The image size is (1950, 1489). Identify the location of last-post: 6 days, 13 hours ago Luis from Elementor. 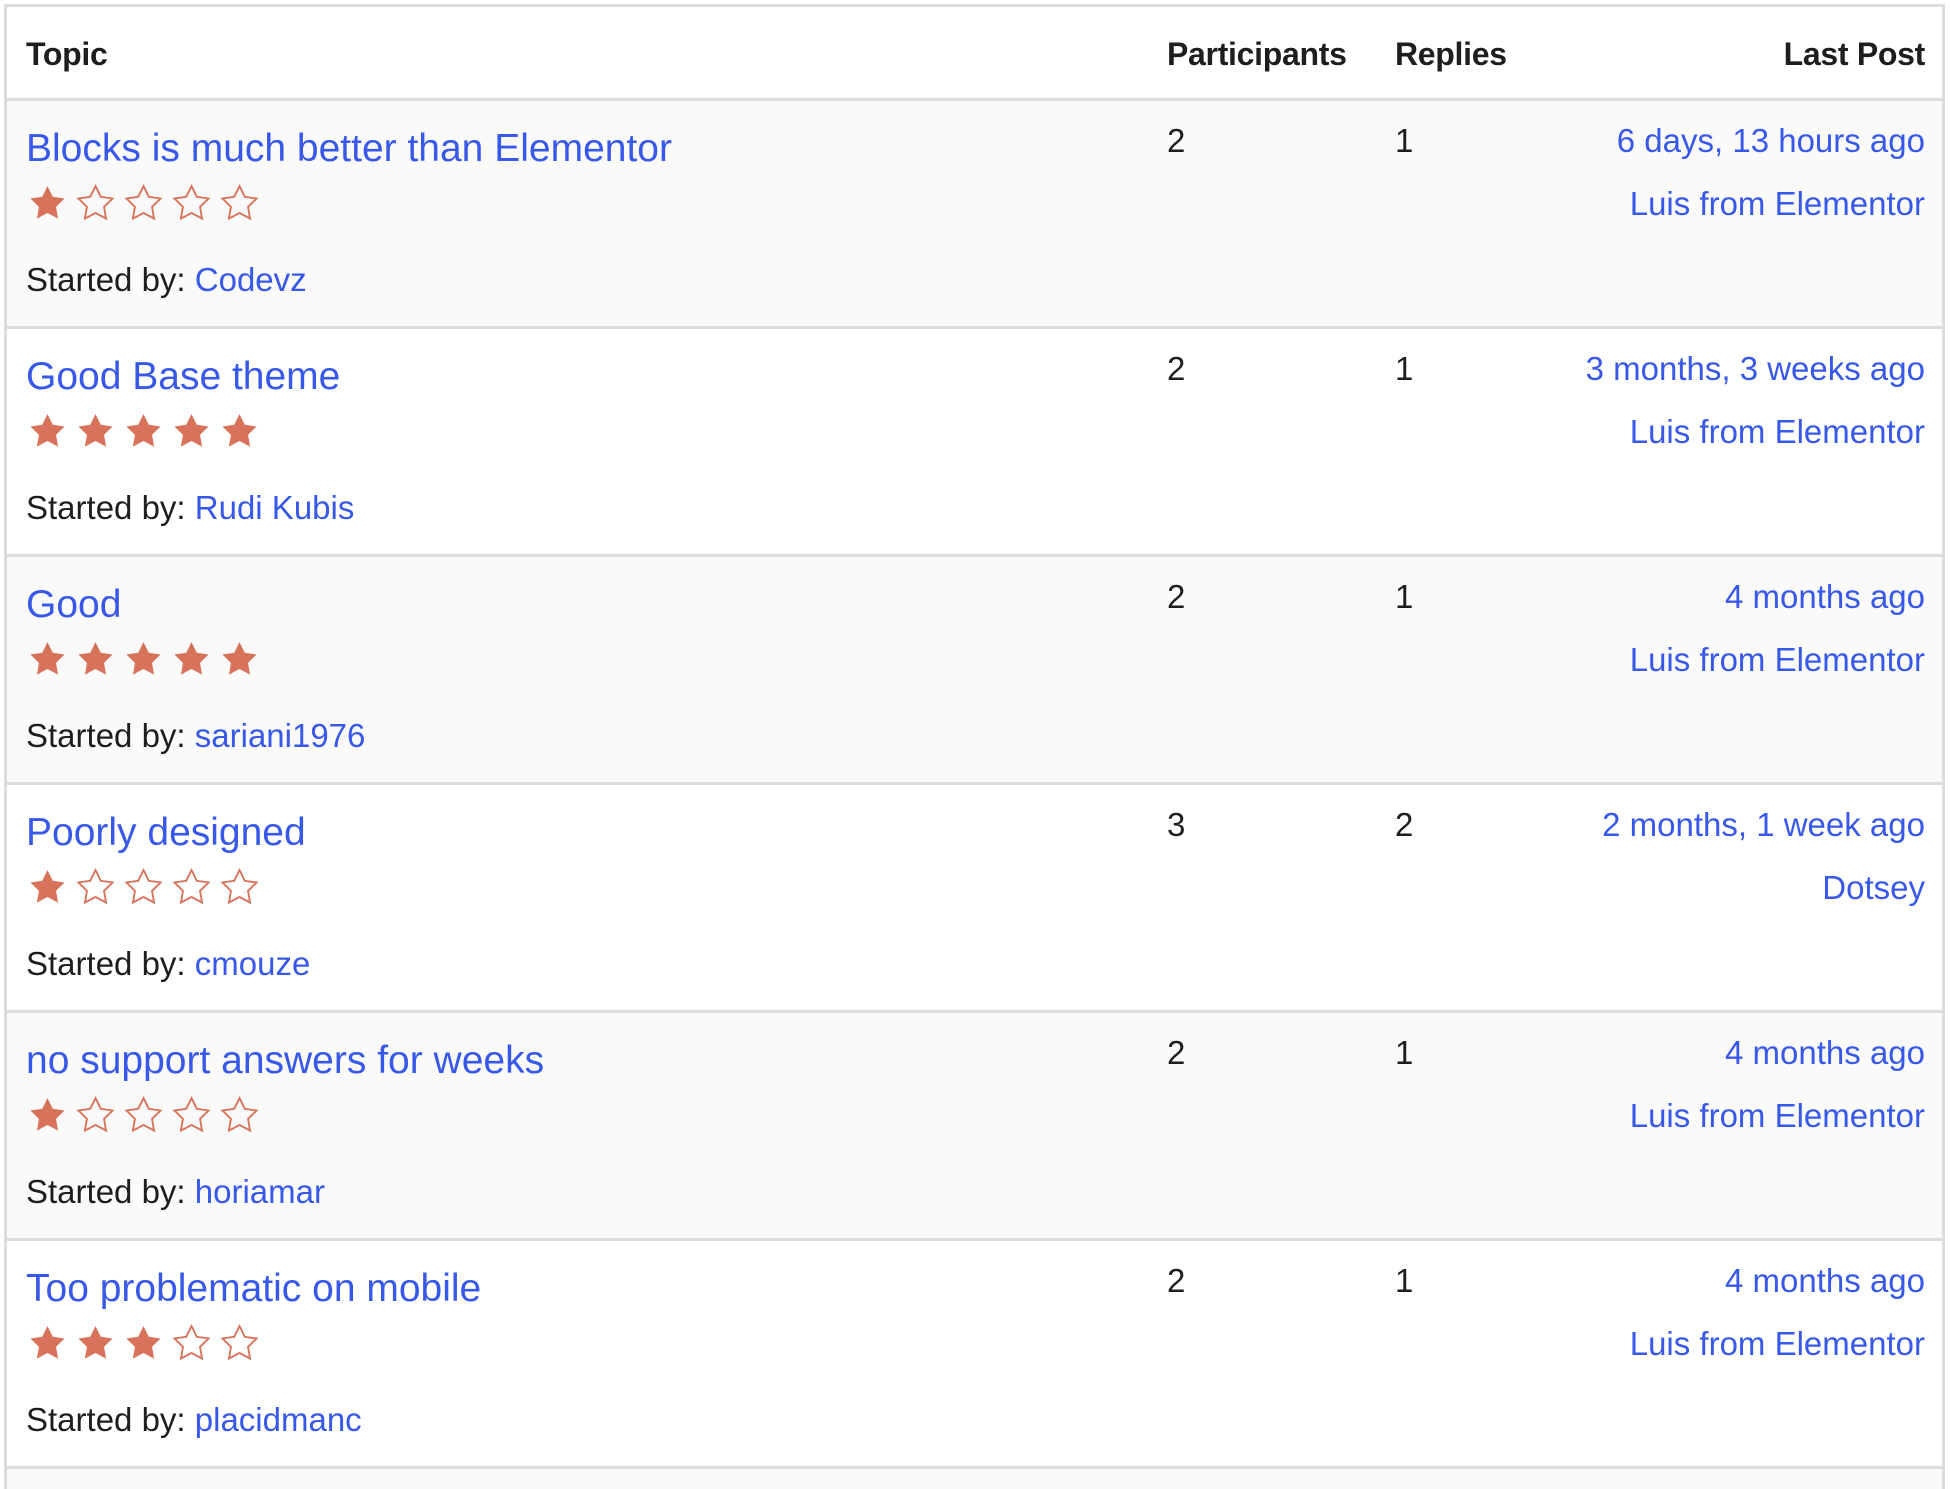
(1771, 172).